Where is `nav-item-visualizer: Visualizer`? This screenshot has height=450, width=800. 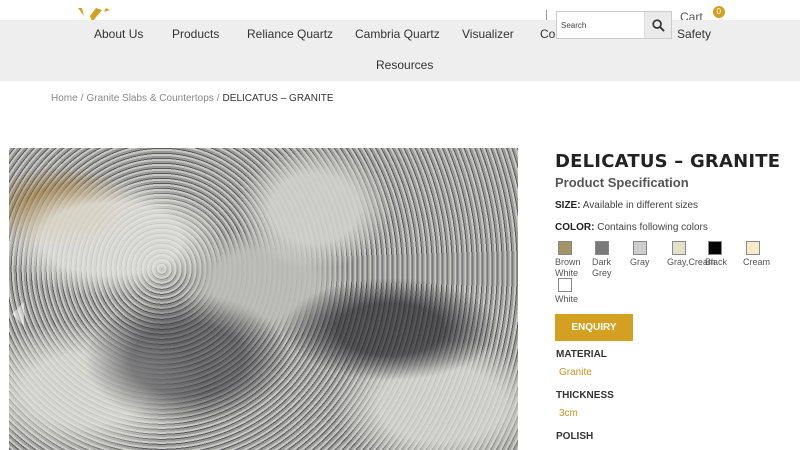
nav-item-visualizer: Visualizer is located at coordinates (488, 34).